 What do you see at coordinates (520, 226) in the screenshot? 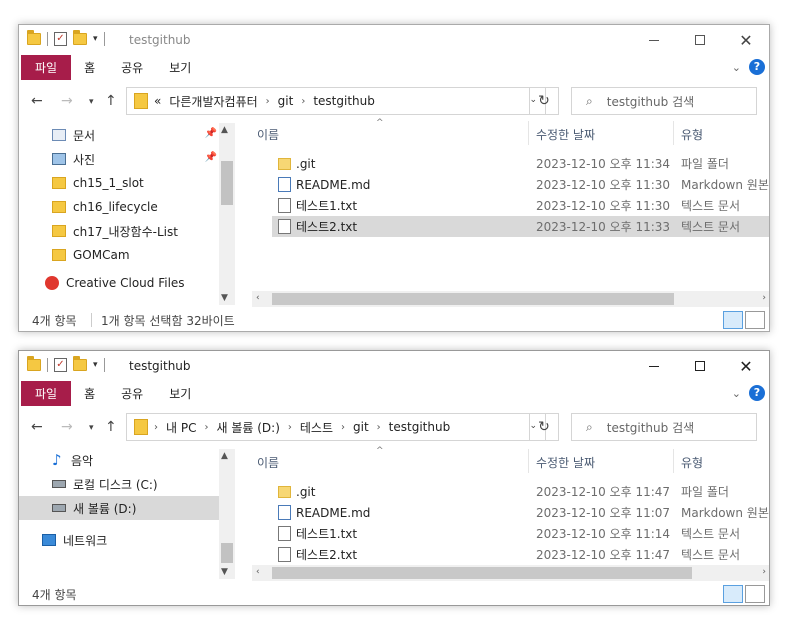
I see `file-row-selected: 테스트2.txt 2023-12-10 오후 11:33 텍스트 문서` at bounding box center [520, 226].